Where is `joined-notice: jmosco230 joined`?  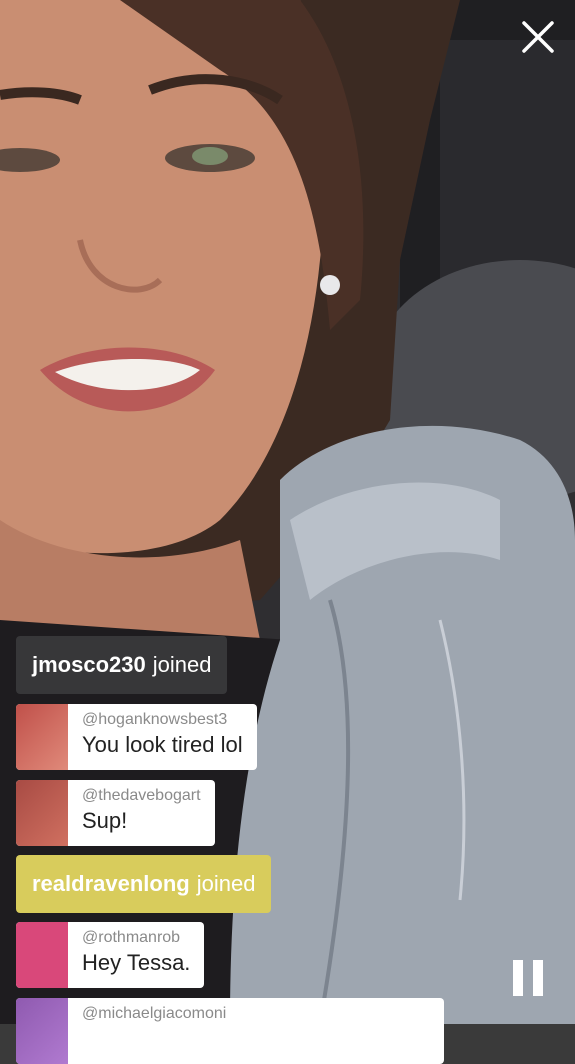 joined-notice: jmosco230 joined is located at coordinates (122, 665).